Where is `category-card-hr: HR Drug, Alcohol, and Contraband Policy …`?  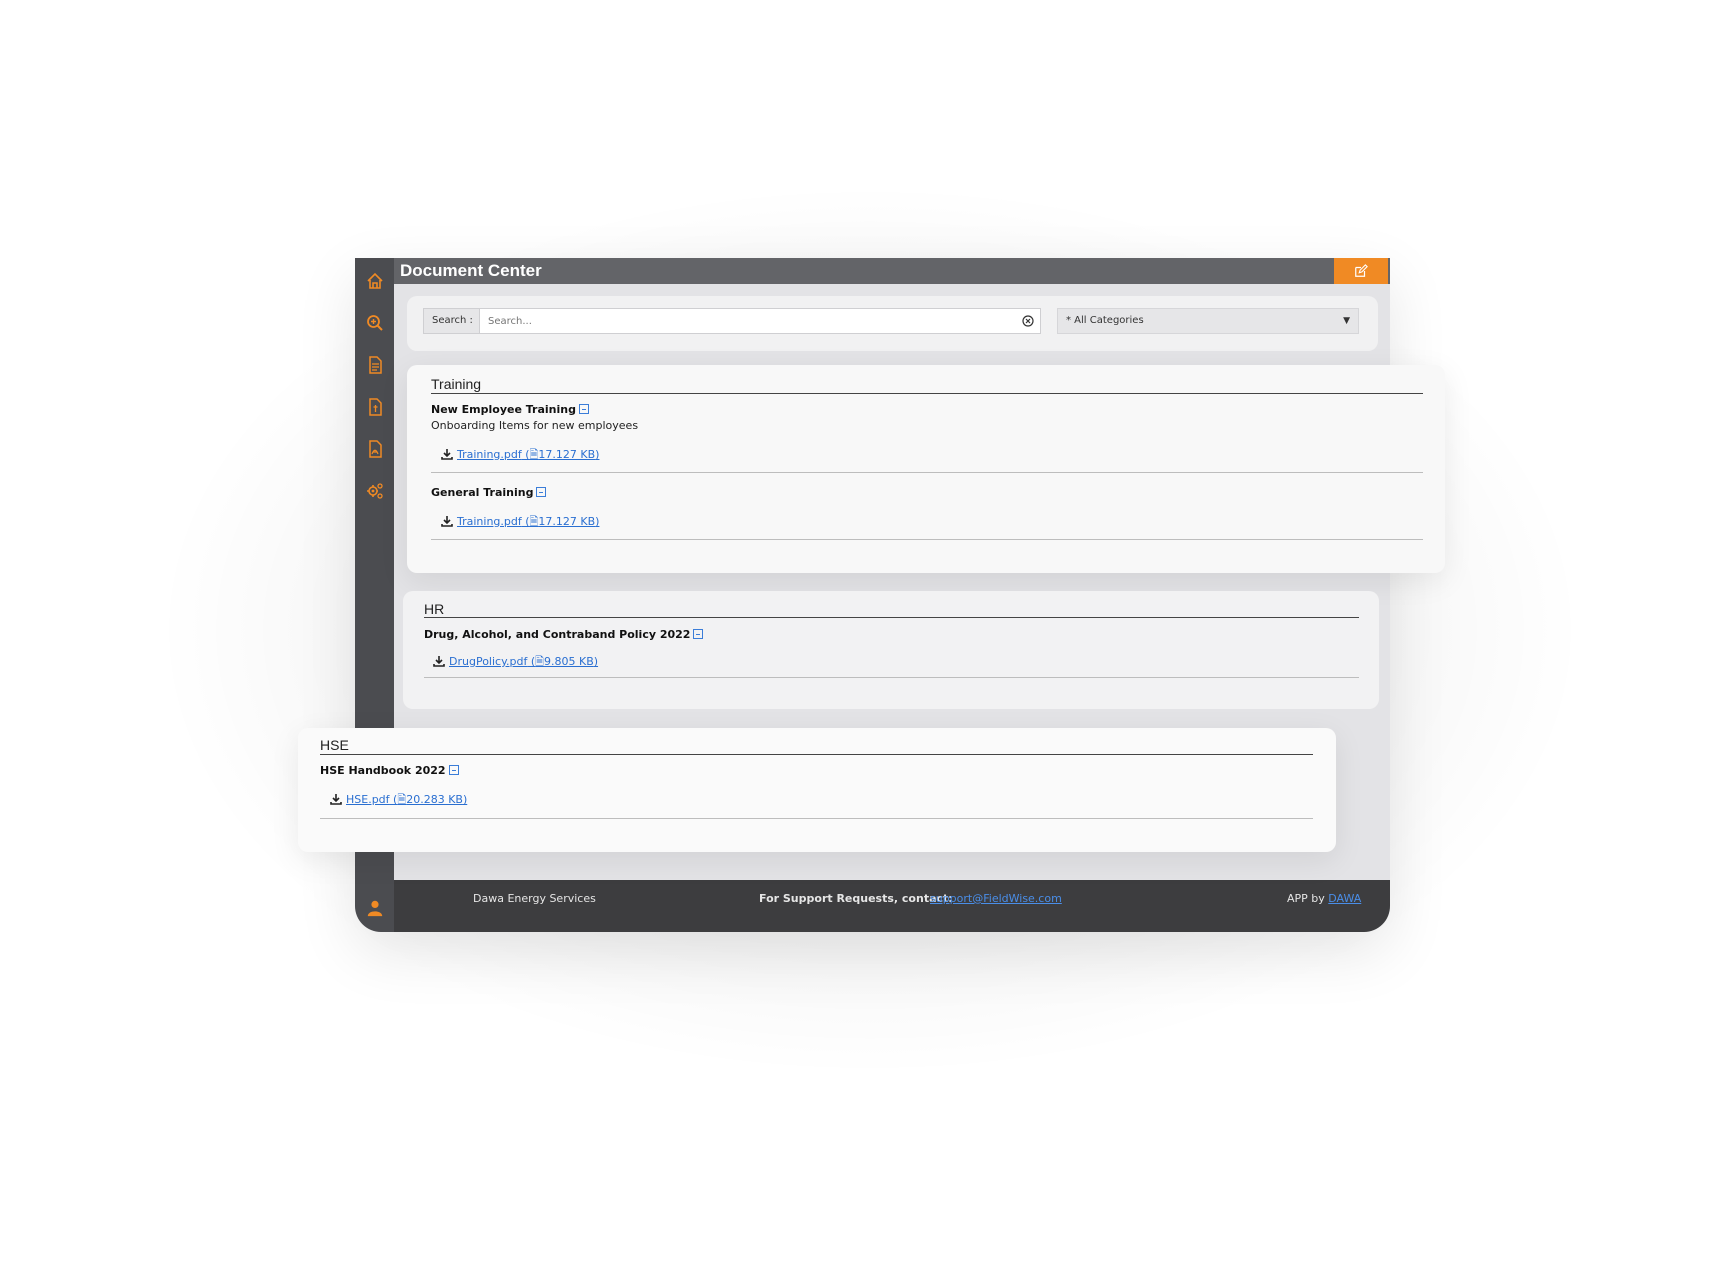
category-card-hr: HR Drug, Alcohol, and Contraband Policy … is located at coordinates (891, 650).